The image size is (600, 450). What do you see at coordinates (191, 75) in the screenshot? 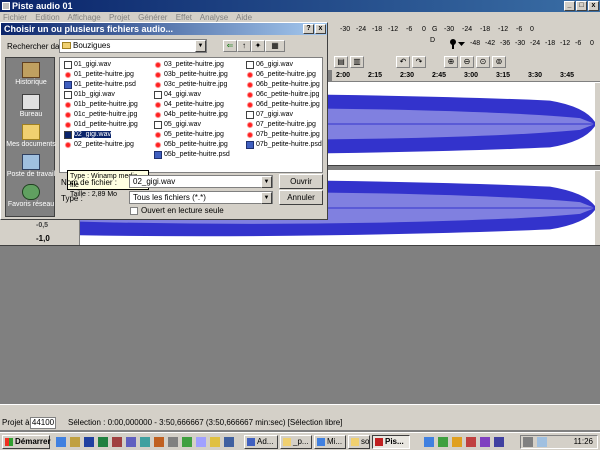
I see `file-item: 03b_petite-huitre.jpg` at bounding box center [191, 75].